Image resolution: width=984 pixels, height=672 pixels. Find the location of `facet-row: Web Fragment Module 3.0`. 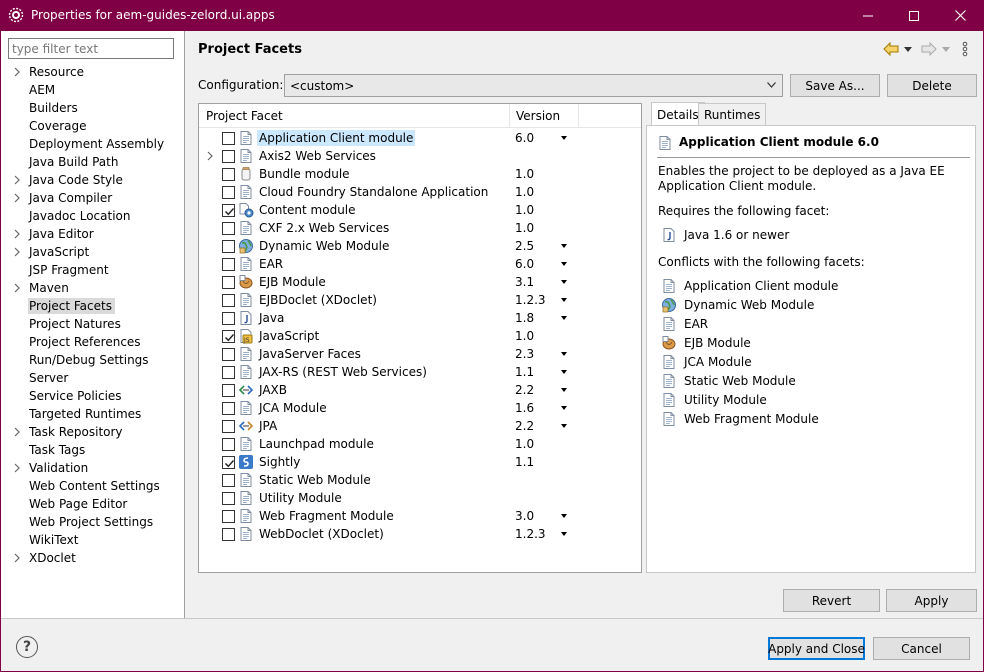

facet-row: Web Fragment Module 3.0 is located at coordinates (420, 516).